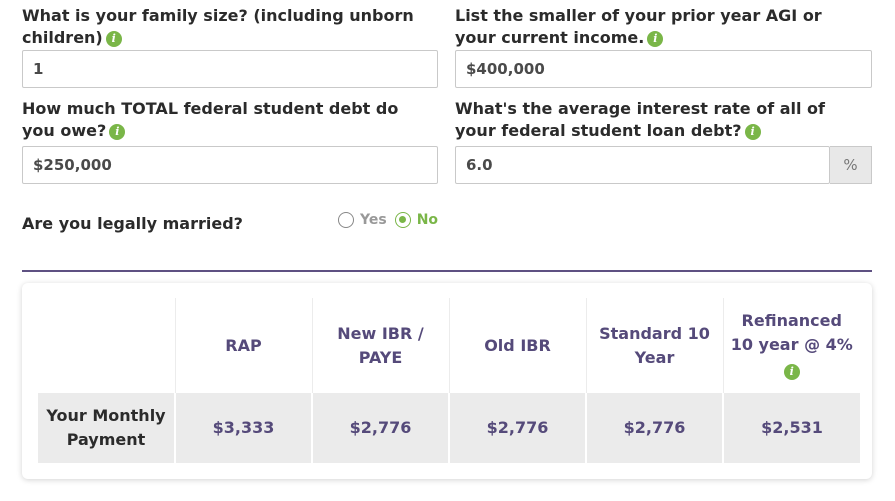  I want to click on married-no-label: No, so click(427, 220).